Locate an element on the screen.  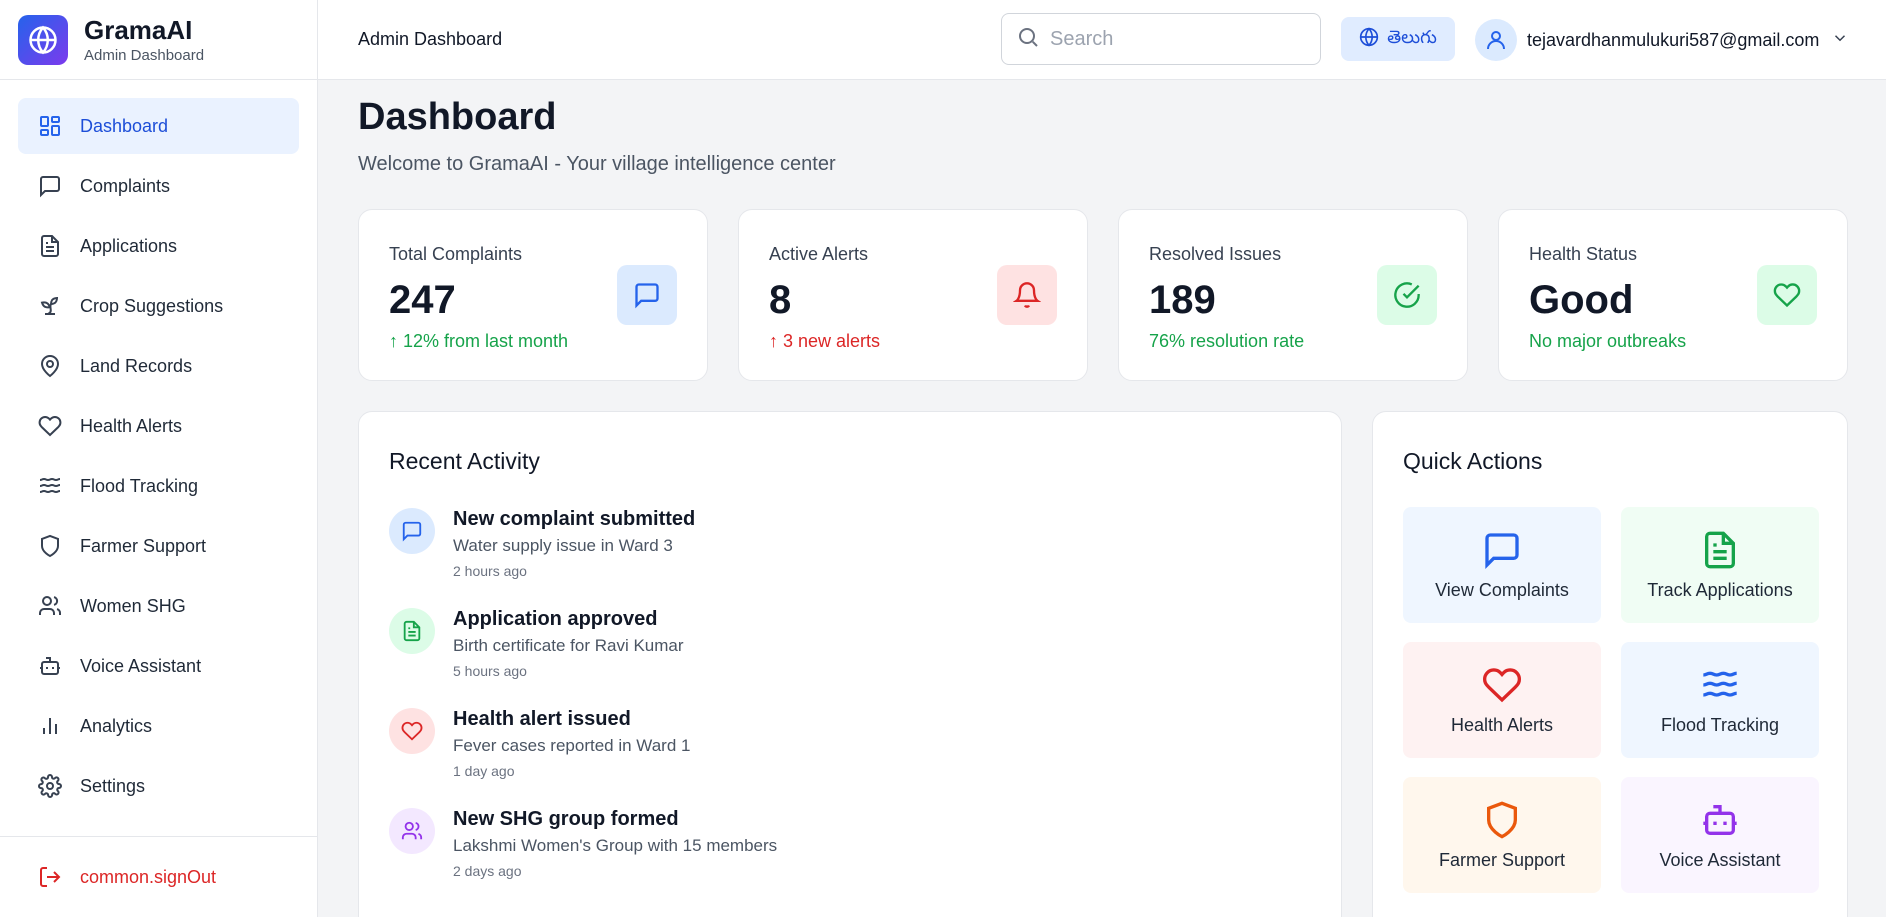
stat-note: ↑ 3 new alerts is located at coordinates (825, 341).